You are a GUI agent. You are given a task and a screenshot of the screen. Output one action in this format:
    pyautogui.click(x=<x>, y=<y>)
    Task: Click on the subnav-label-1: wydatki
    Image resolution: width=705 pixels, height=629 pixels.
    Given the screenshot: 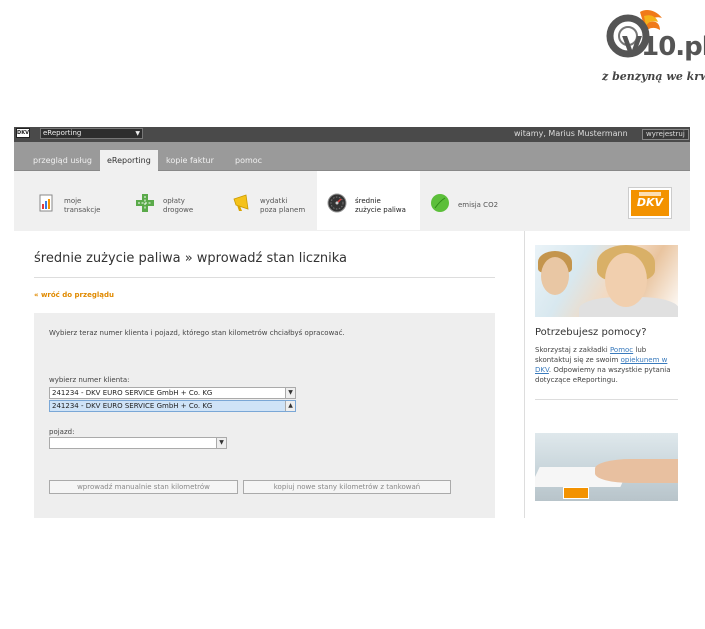 What is the action you would take?
    pyautogui.click(x=274, y=201)
    